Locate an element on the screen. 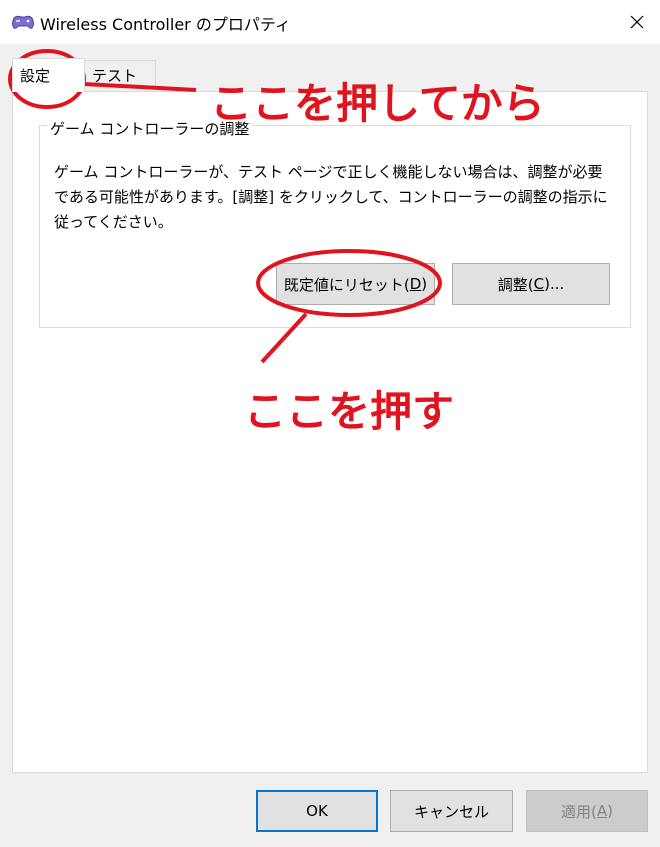 This screenshot has height=847, width=660. button-label: OK is located at coordinates (317, 811).